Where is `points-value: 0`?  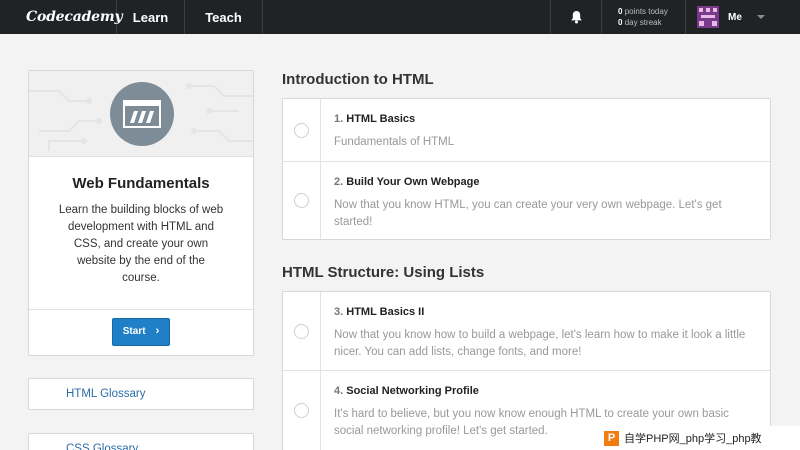
points-value: 0 is located at coordinates (620, 11).